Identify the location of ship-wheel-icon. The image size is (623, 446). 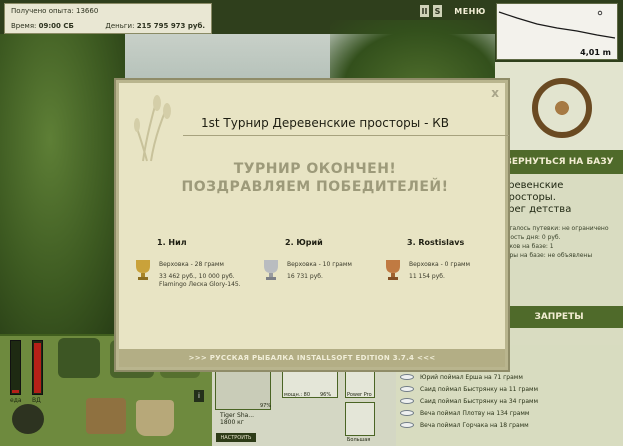
(562, 108).